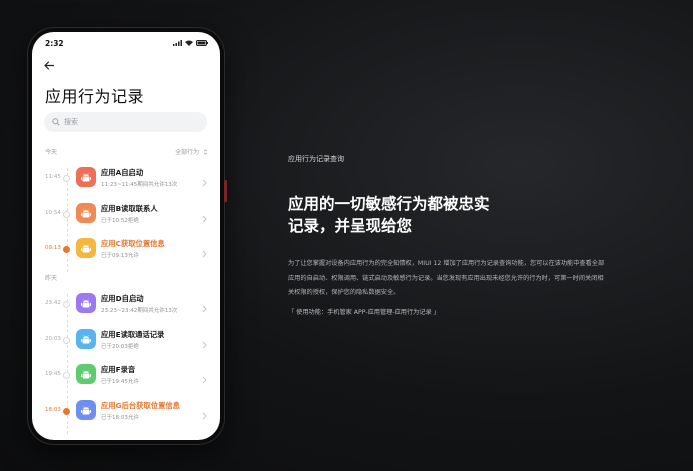  I want to click on section-label-yesterday: 昨天, so click(51, 278).